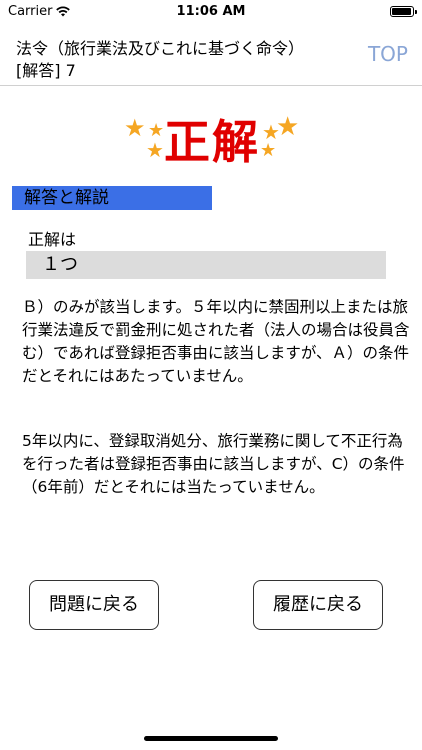  I want to click on answer-value: １つ, so click(206, 265).